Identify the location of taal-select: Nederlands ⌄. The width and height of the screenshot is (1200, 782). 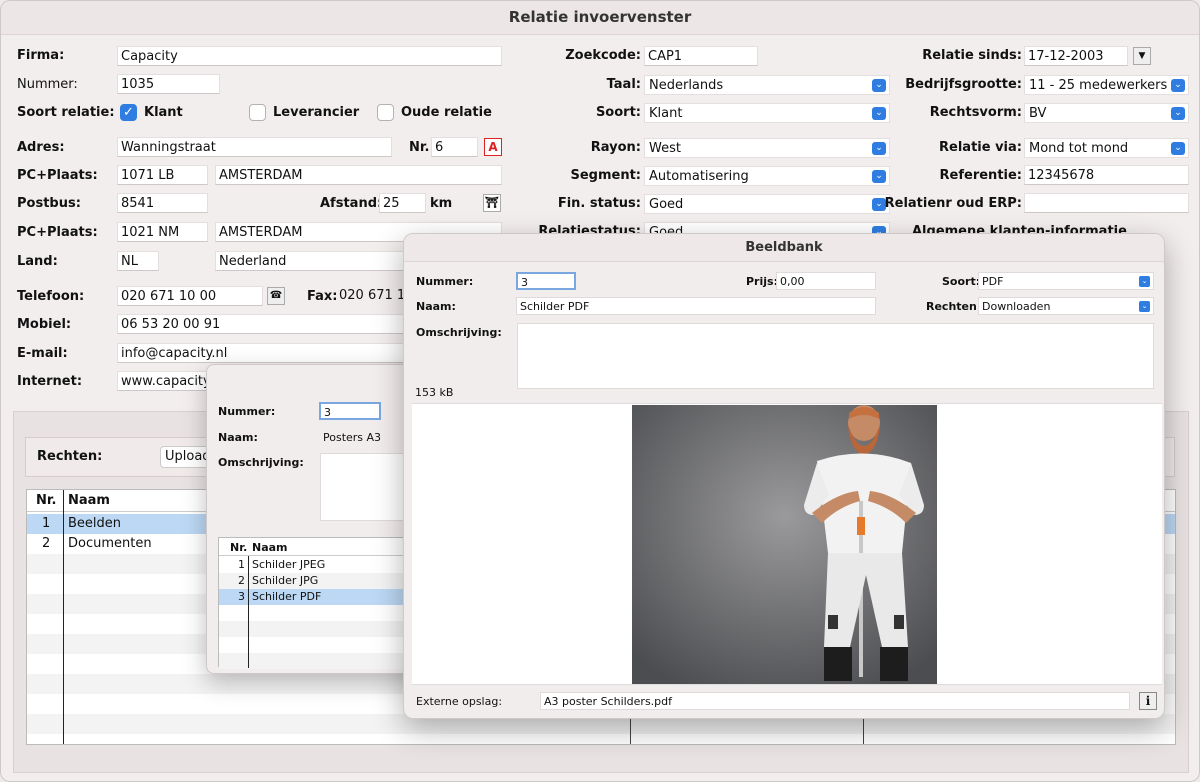
(767, 85).